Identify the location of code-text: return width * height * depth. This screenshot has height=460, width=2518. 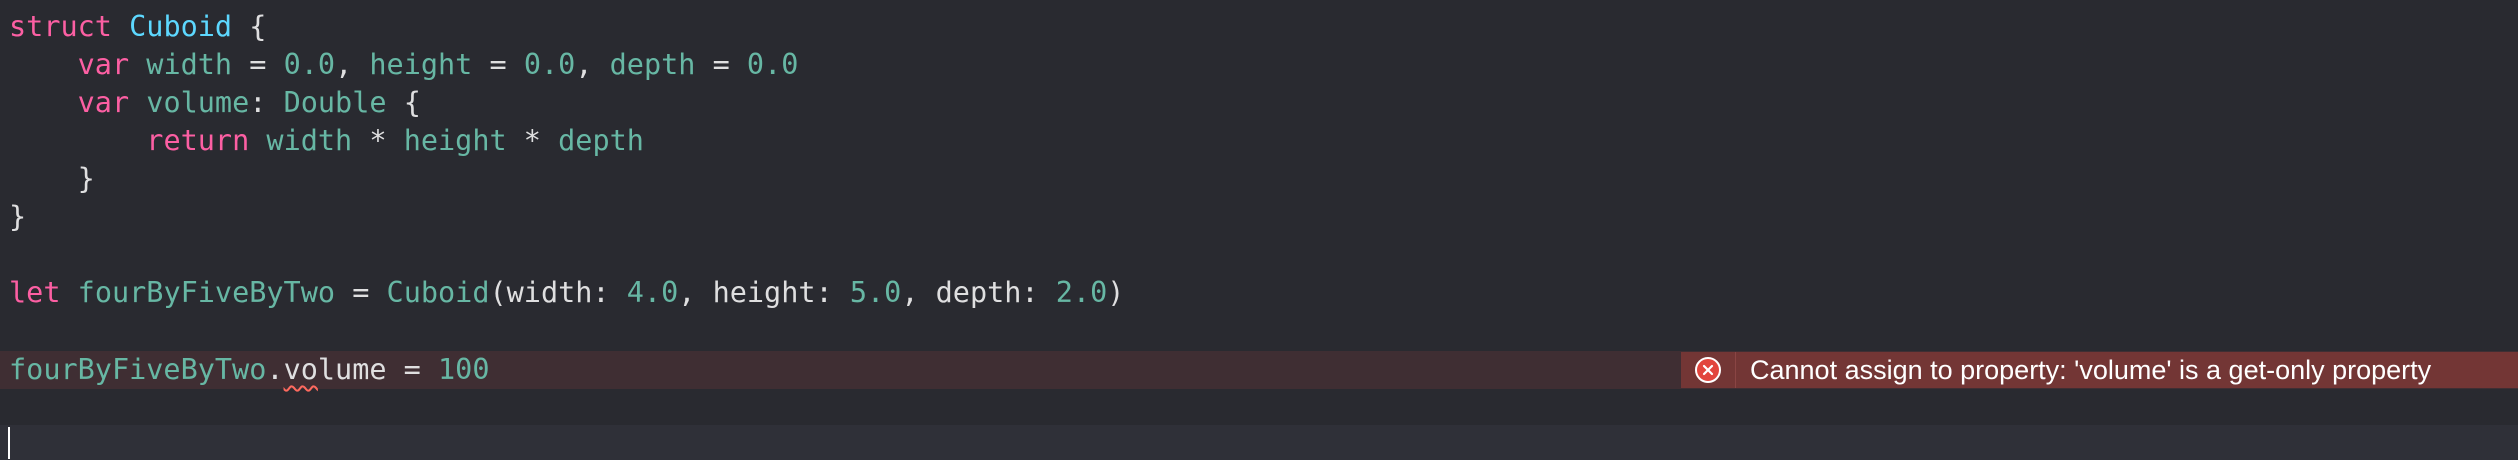
(326, 141).